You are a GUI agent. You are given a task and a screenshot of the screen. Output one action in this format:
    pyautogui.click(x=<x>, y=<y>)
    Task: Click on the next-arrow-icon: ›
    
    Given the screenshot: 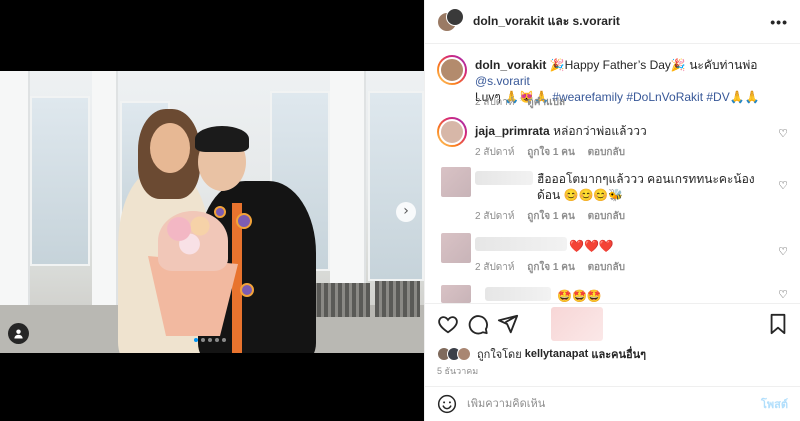 What is the action you would take?
    pyautogui.click(x=406, y=212)
    